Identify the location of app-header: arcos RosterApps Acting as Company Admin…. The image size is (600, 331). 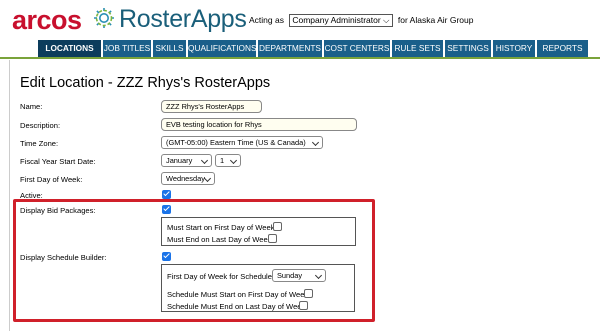
(300, 20).